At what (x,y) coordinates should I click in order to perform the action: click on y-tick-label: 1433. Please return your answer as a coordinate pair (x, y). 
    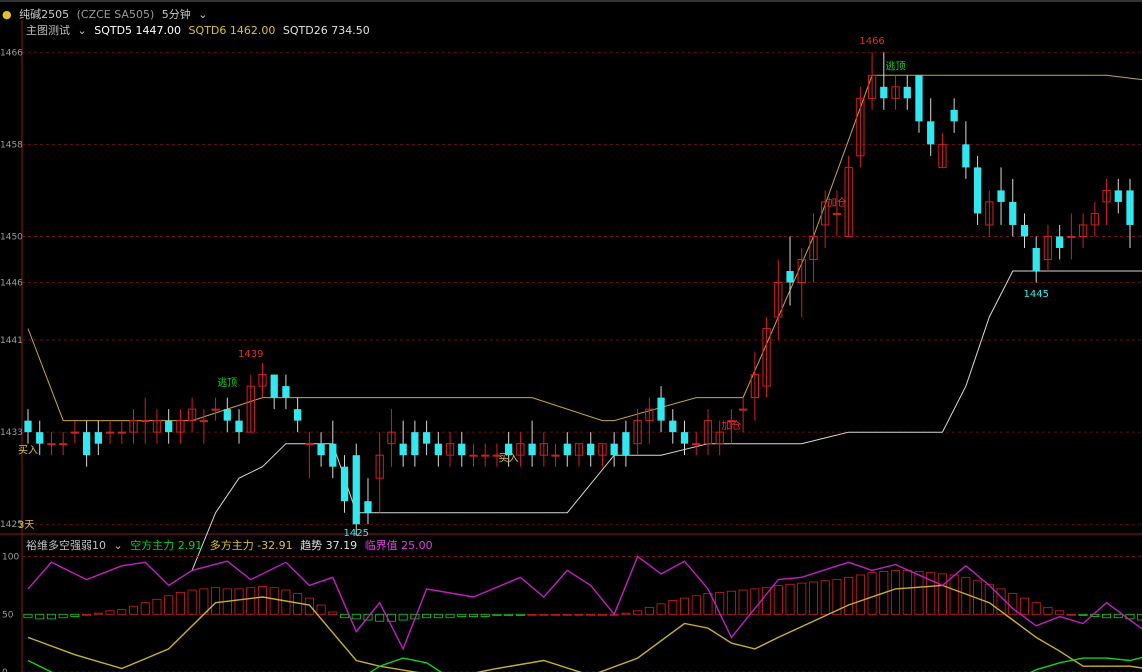
    Looking at the image, I should click on (11, 433).